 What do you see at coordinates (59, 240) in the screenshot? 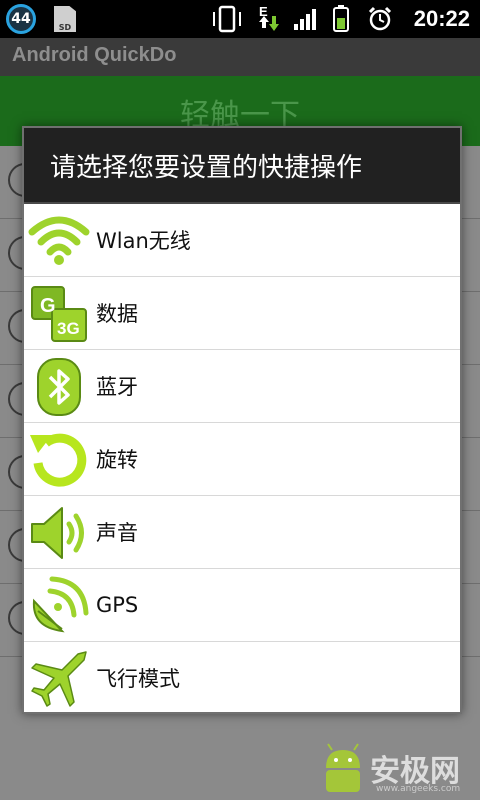
I see `wifi-icon` at bounding box center [59, 240].